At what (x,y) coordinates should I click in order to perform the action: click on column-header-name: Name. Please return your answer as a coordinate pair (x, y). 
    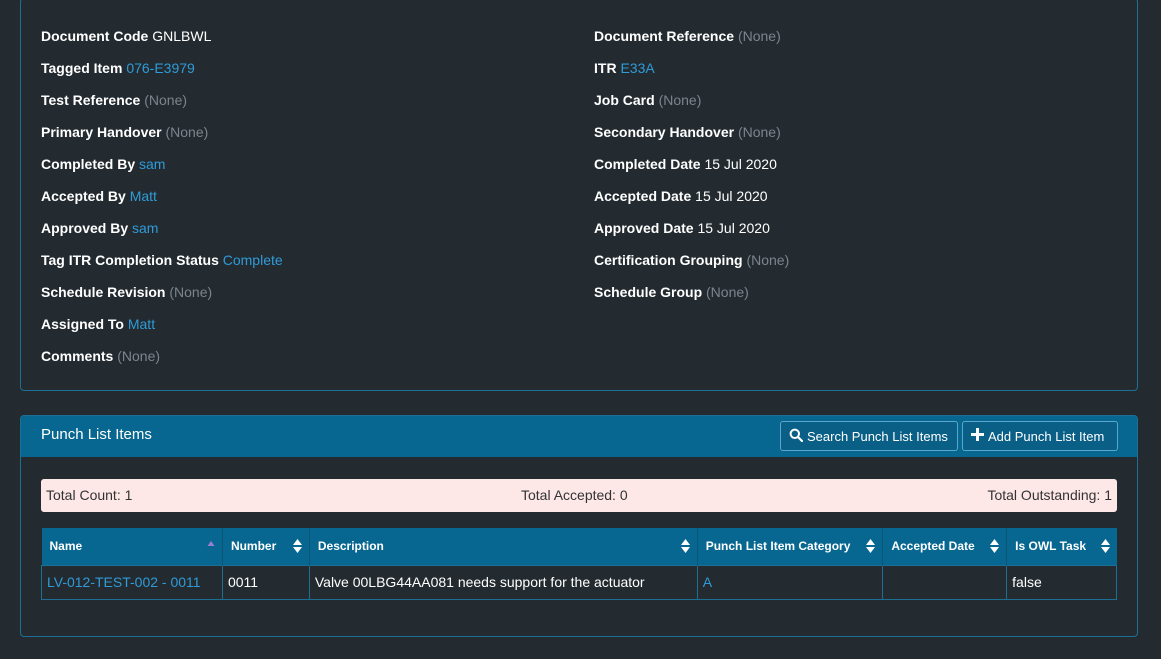
    Looking at the image, I should click on (132, 546).